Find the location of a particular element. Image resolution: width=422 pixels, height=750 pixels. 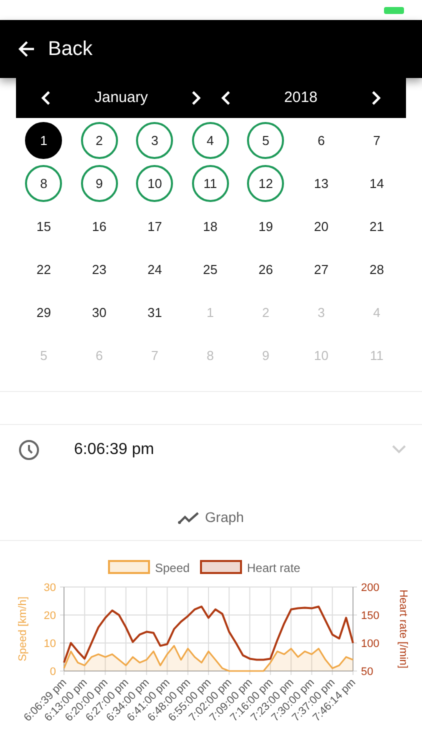

line-chart-icon is located at coordinates (189, 518).